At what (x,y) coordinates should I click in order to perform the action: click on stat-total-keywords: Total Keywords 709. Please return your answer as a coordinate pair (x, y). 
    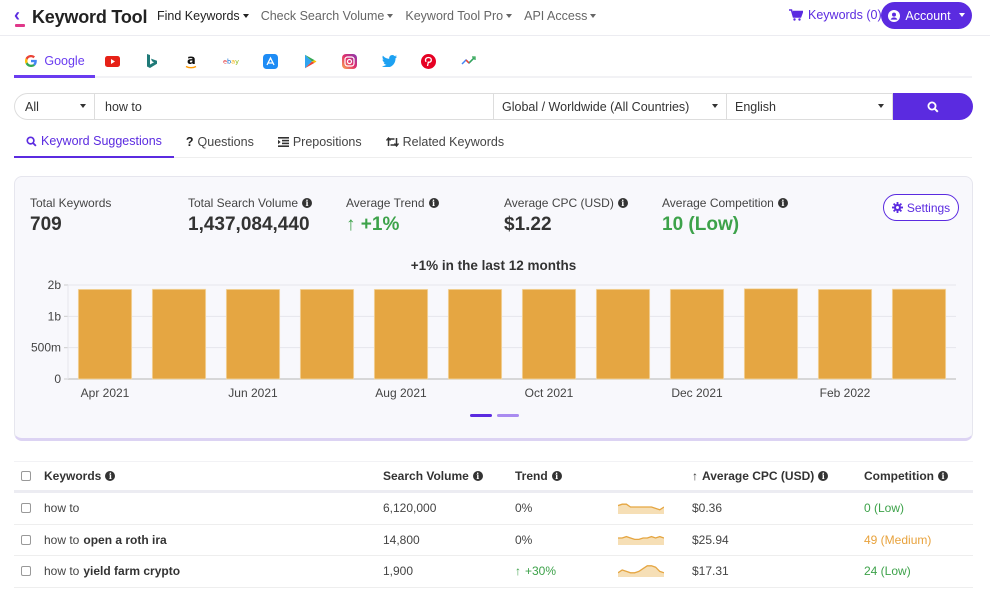
    Looking at the image, I should click on (71, 215).